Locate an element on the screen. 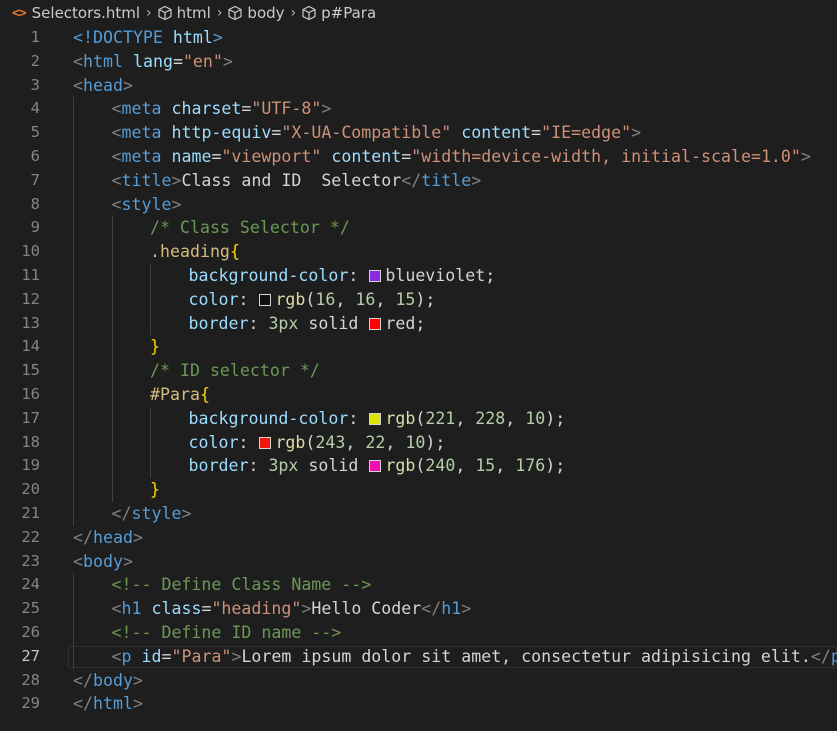 This screenshot has width=837, height=731. code-text: background-color: rgb(221, 228, 10); is located at coordinates (377, 419).